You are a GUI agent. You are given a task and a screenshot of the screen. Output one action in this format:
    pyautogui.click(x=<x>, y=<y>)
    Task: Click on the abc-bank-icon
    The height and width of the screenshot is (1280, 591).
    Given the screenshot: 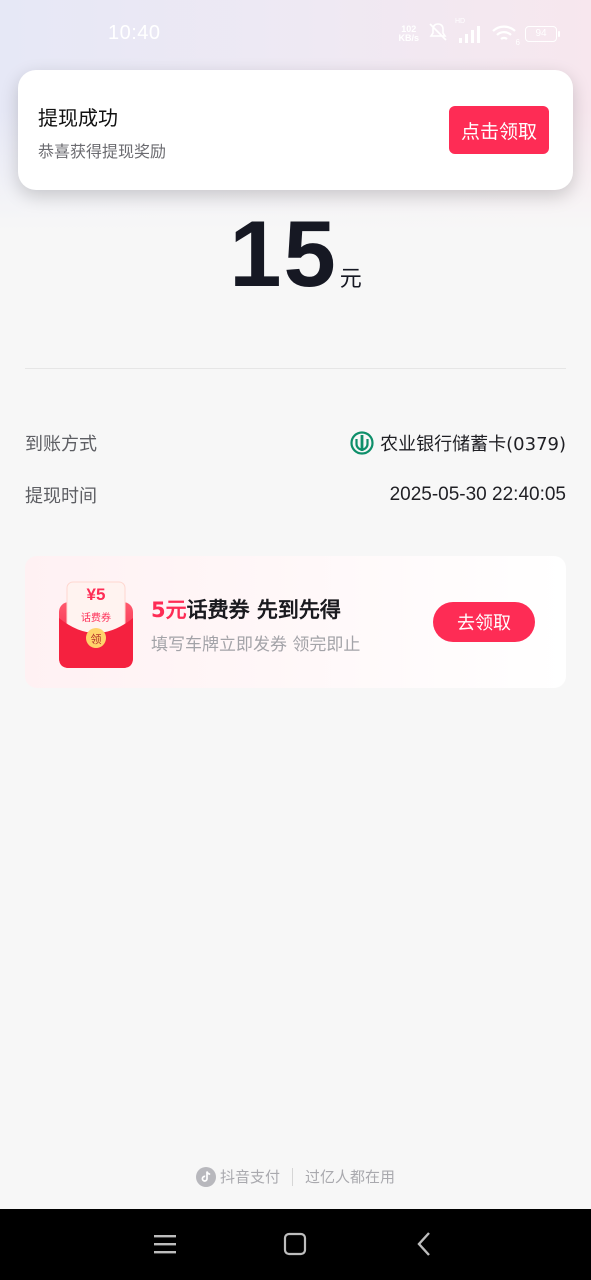 What is the action you would take?
    pyautogui.click(x=362, y=443)
    